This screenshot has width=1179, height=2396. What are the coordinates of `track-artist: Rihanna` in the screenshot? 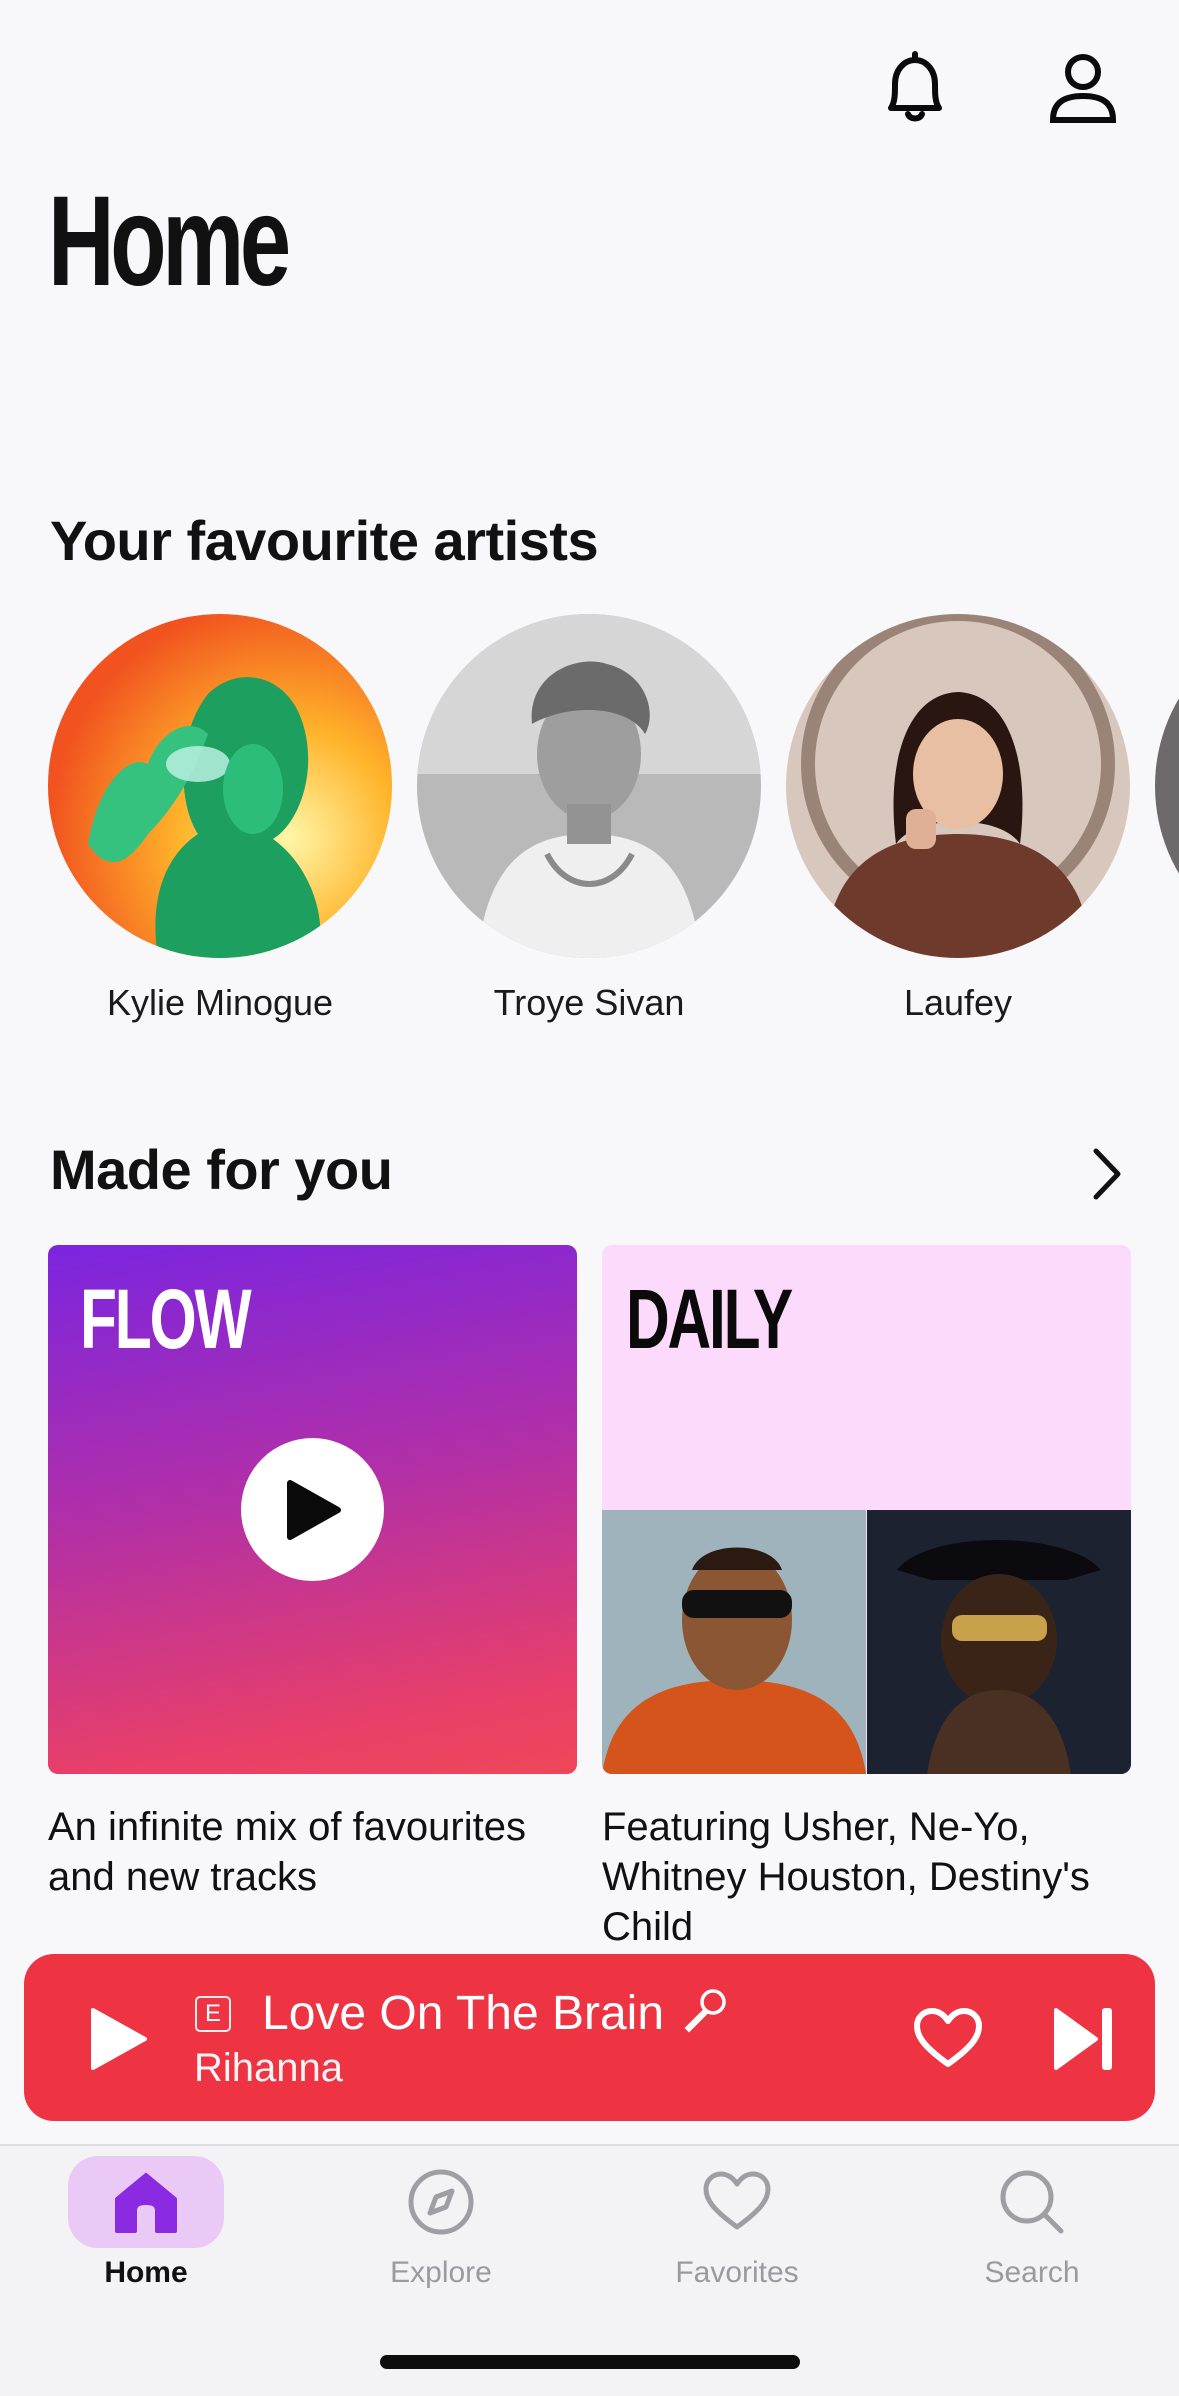 It's located at (269, 2068).